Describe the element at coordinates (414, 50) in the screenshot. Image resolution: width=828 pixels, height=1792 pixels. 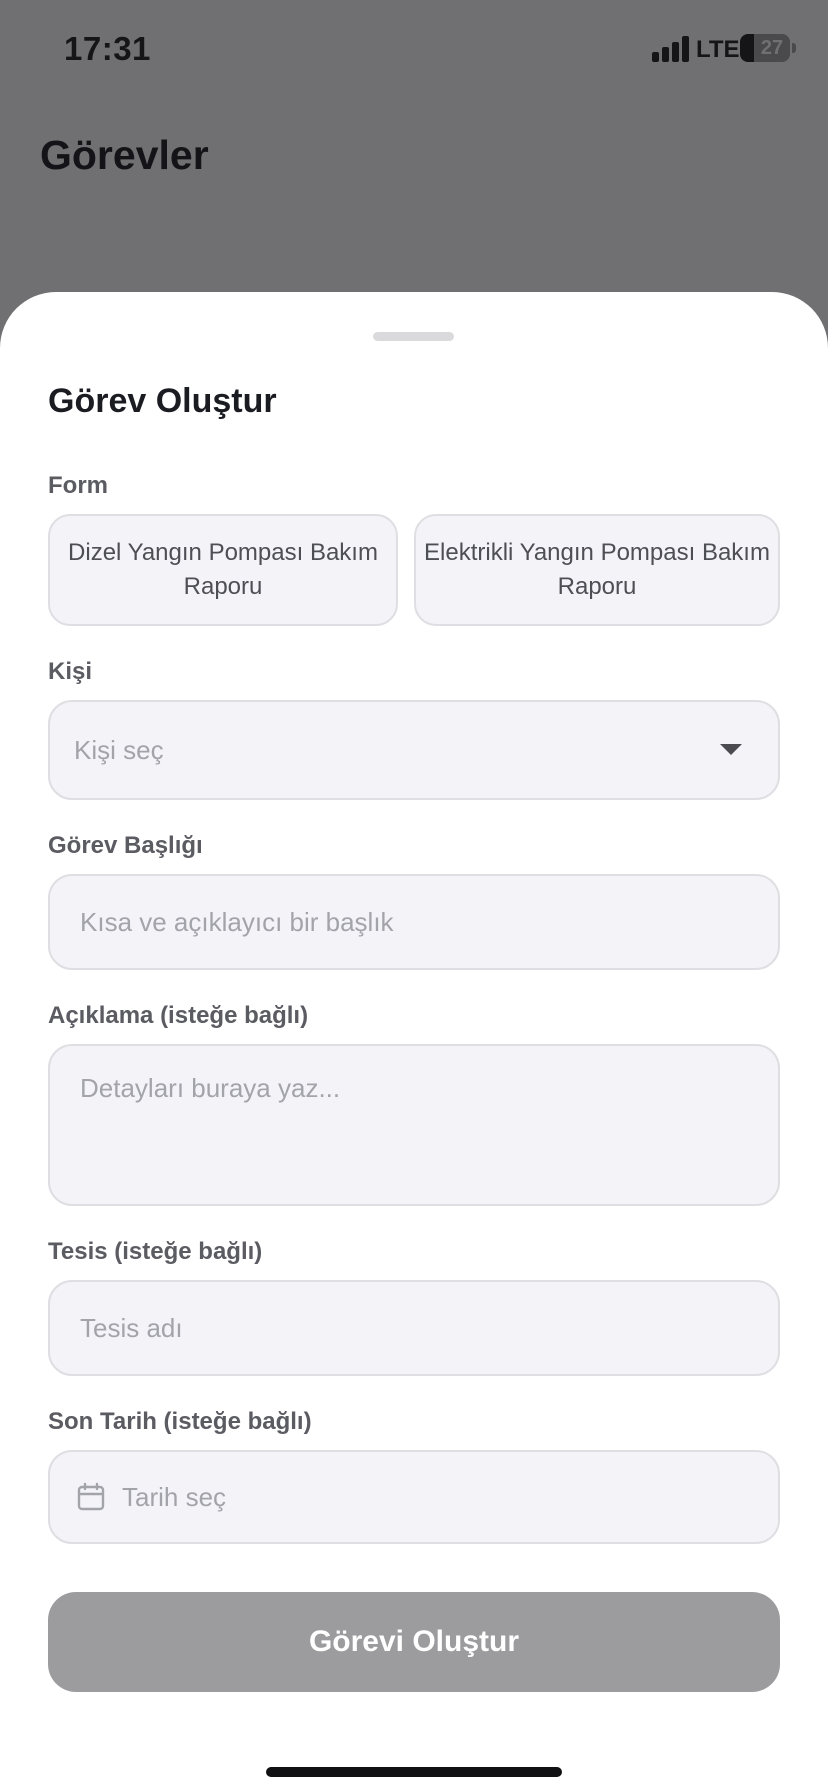
I see `status-bar: 17:31 LTE 27` at that location.